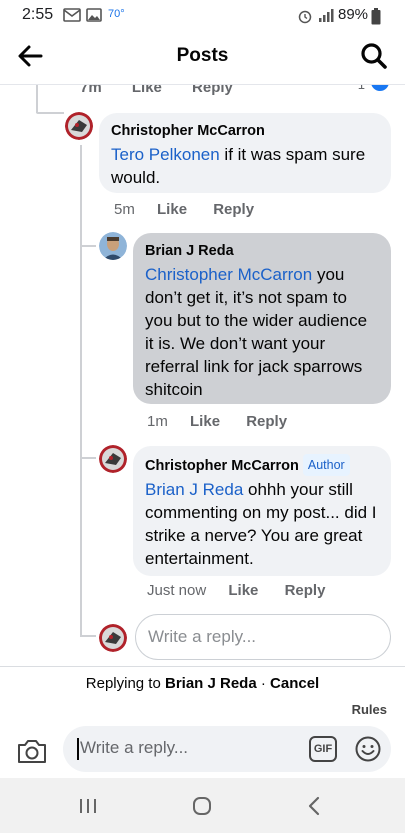 This screenshot has height=833, width=405. What do you see at coordinates (245, 166) in the screenshot?
I see `comment-text: Tero Pelkonen if it was spam sure would.` at bounding box center [245, 166].